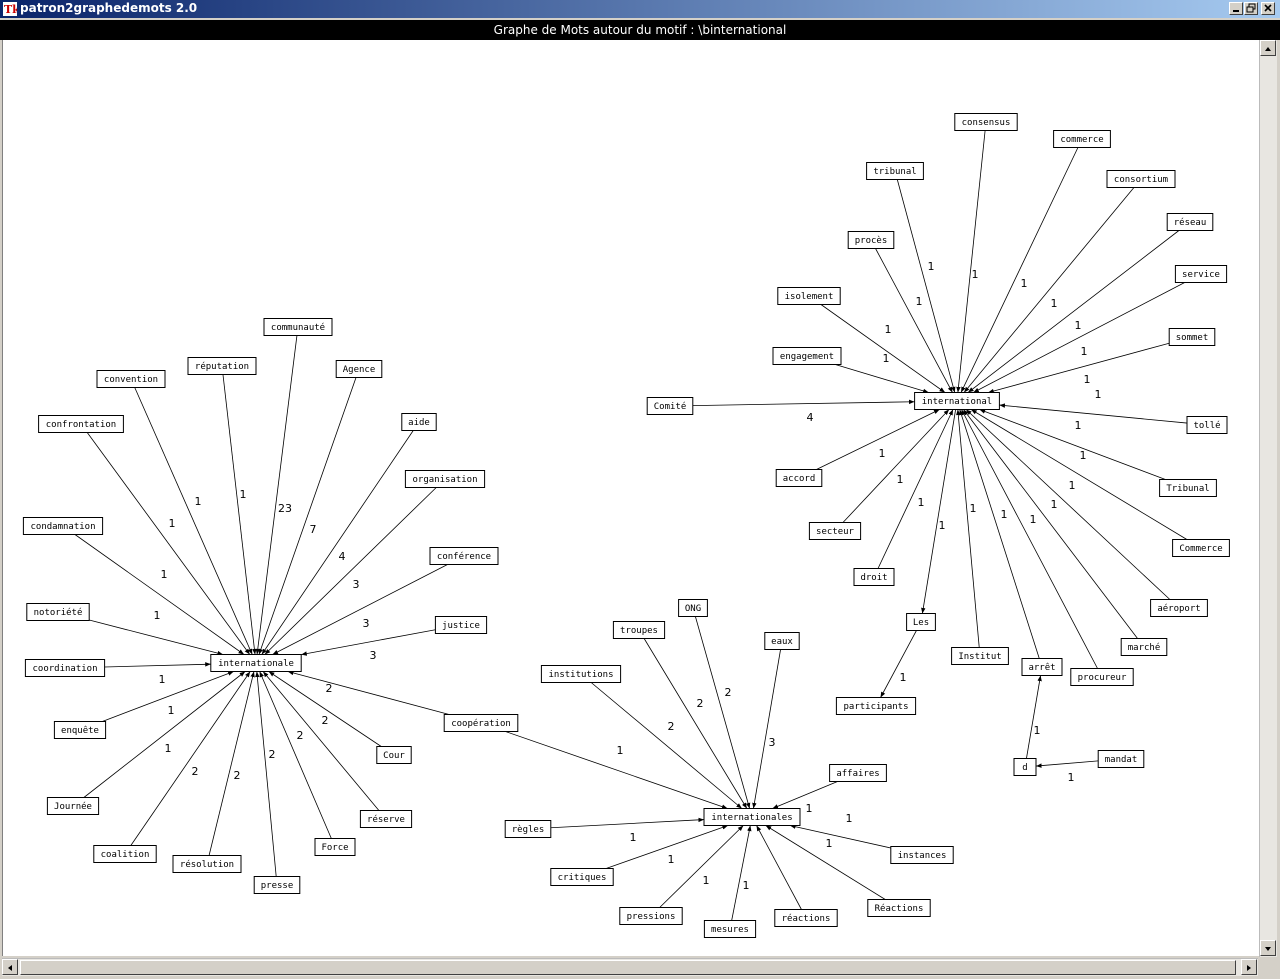 The width and height of the screenshot is (1280, 979). Describe the element at coordinates (256, 663) in the screenshot. I see `hub-node-internationale: internationale` at that location.